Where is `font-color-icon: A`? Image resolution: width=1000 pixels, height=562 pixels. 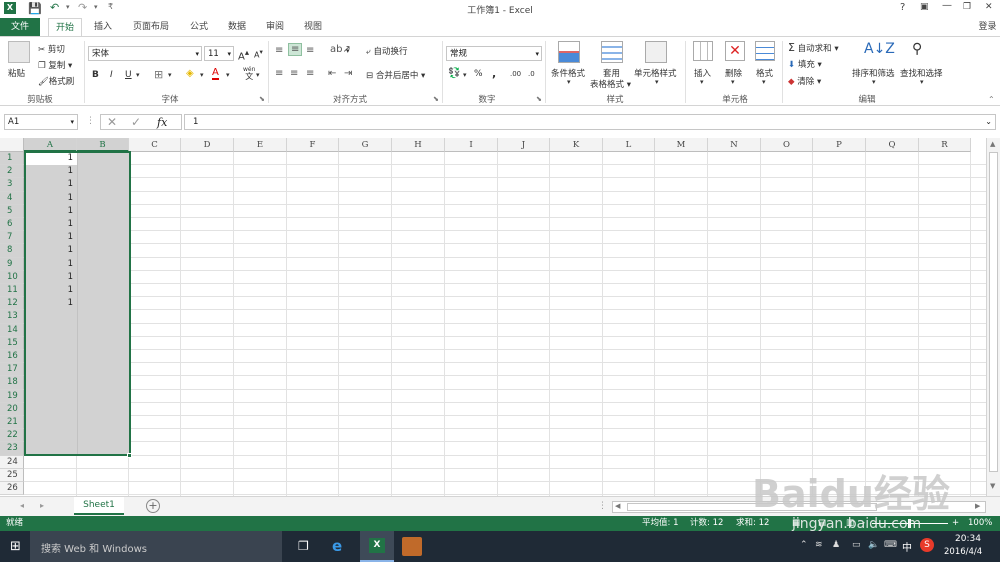
font-color-icon: A is located at coordinates (215, 74).